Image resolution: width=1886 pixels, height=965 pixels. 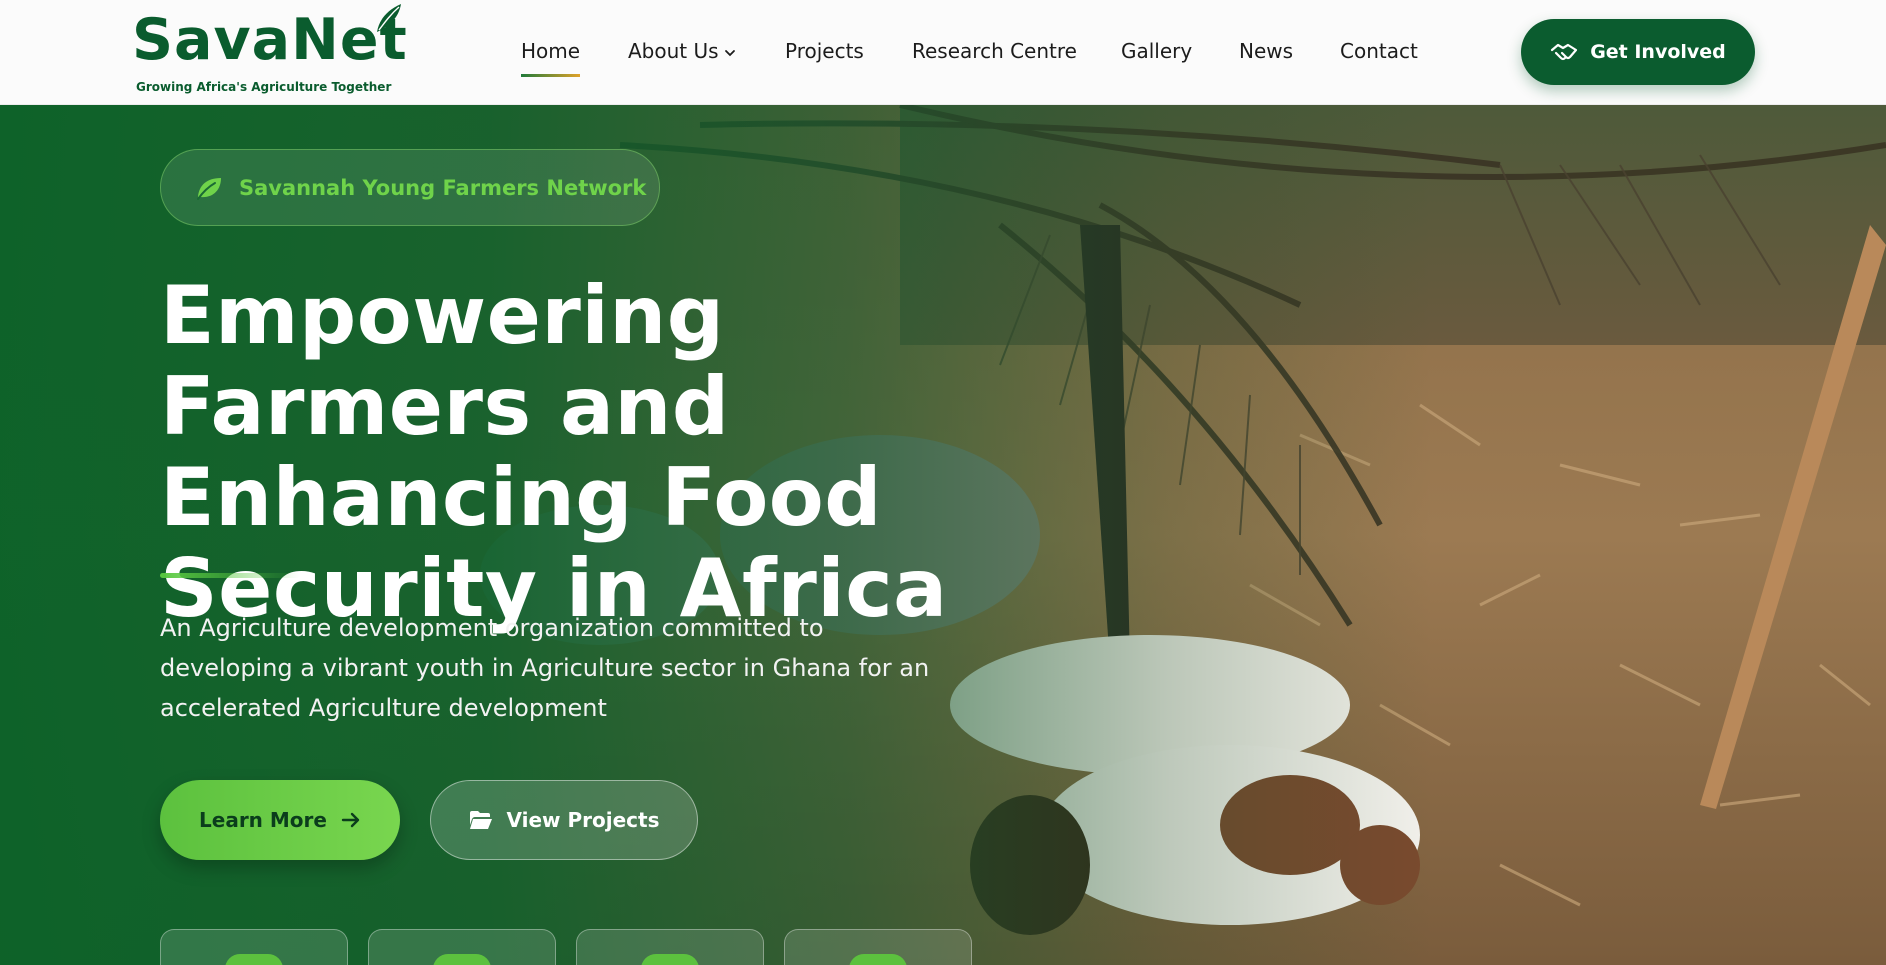 I want to click on view-projects-label: View Projects, so click(x=583, y=820).